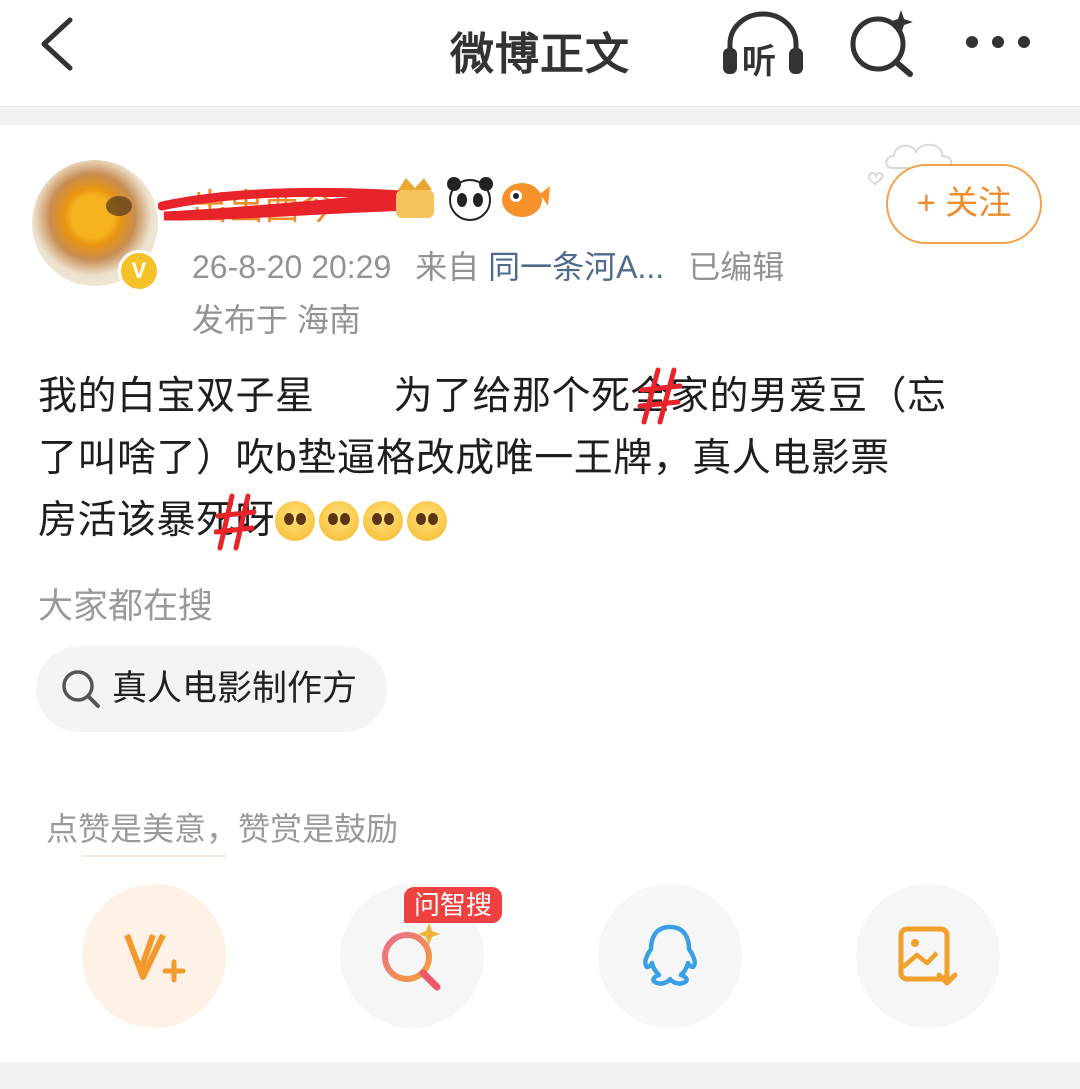 The height and width of the screenshot is (1089, 1080). I want to click on post-meta: 26-8-20 20:29 来自 同一条河A... 已编辑, so click(488, 265).